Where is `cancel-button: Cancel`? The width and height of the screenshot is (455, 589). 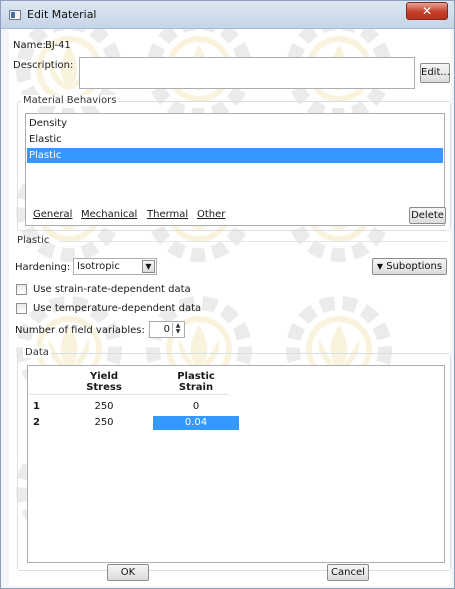 cancel-button: Cancel is located at coordinates (348, 572).